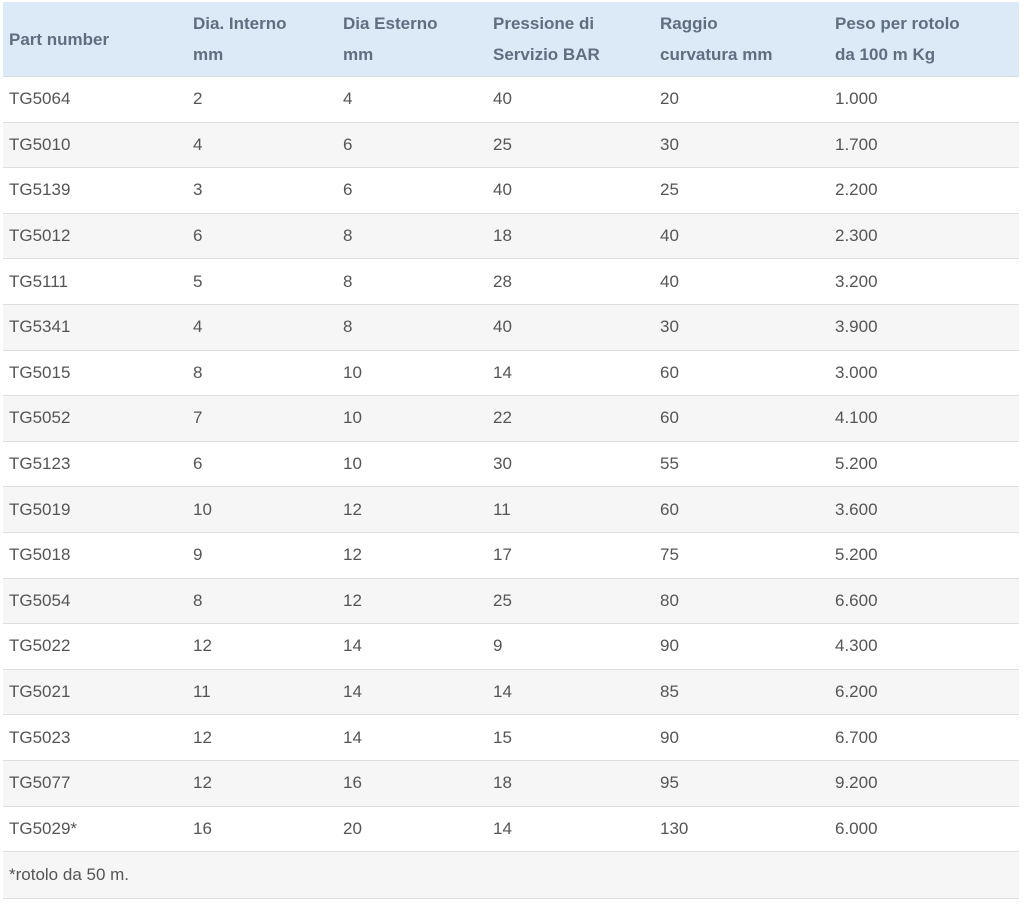 The height and width of the screenshot is (917, 1024). What do you see at coordinates (741, 464) in the screenshot?
I see `cell-bend-radius: 55` at bounding box center [741, 464].